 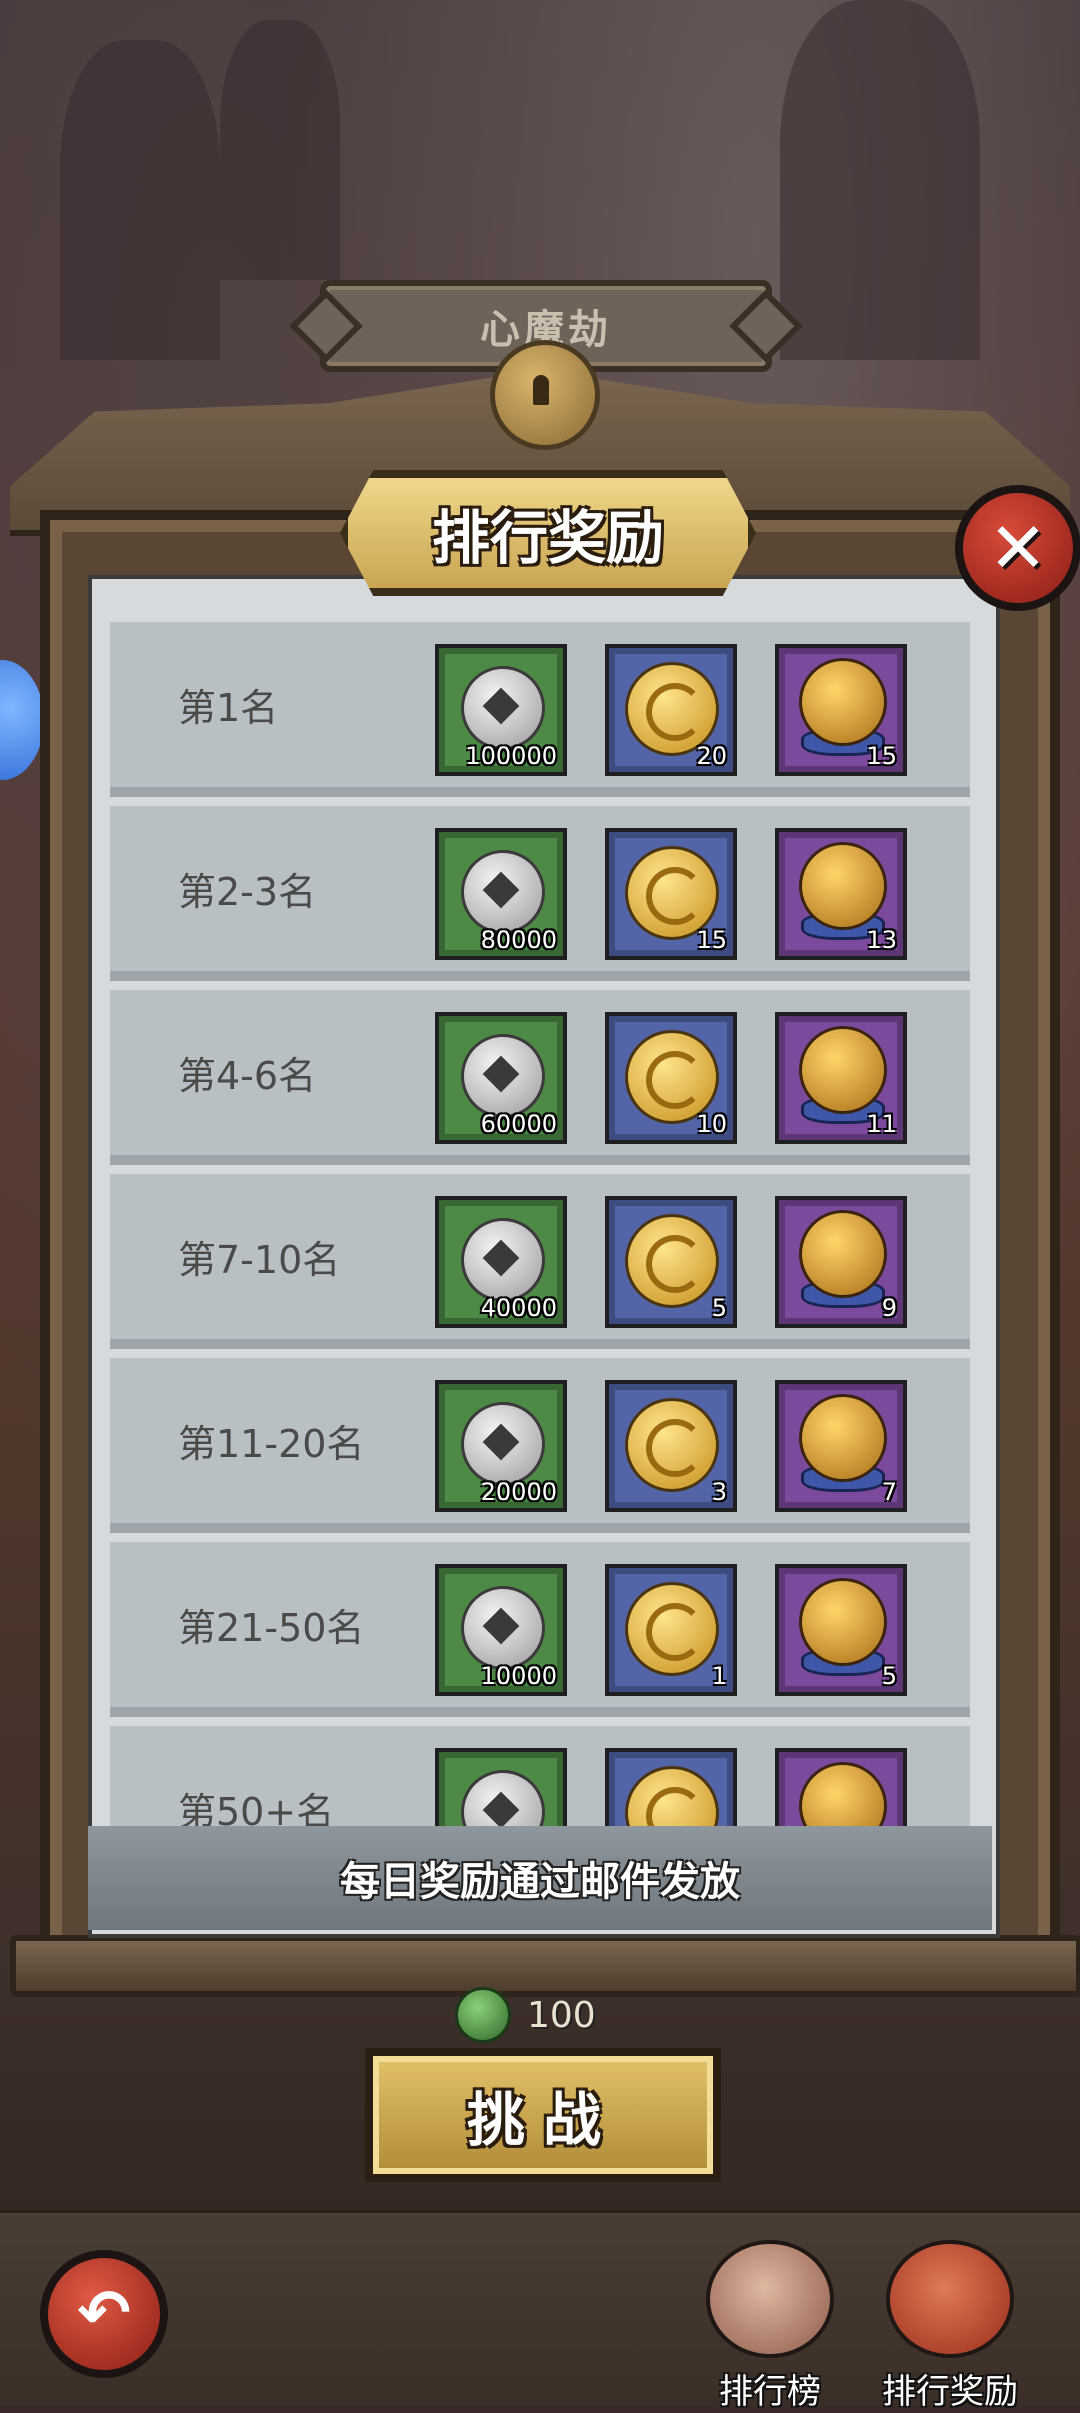 I want to click on reward-item: 40000, so click(x=501, y=1262).